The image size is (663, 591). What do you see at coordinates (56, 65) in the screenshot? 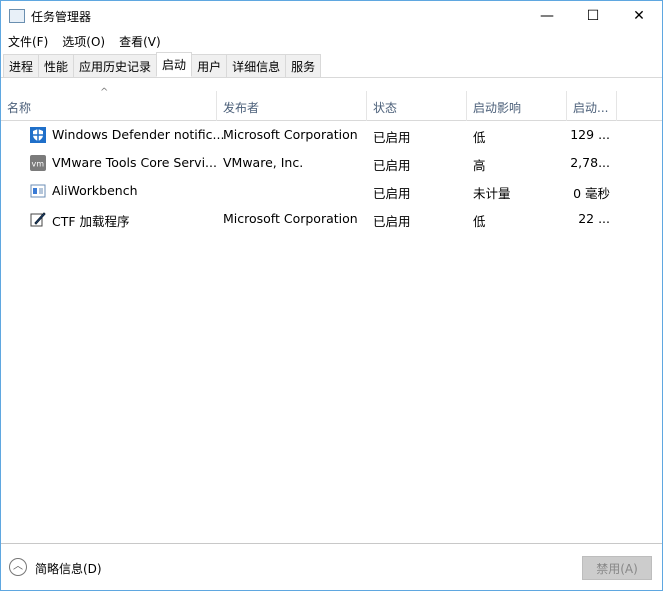
I see `tab-performance: 性能` at bounding box center [56, 65].